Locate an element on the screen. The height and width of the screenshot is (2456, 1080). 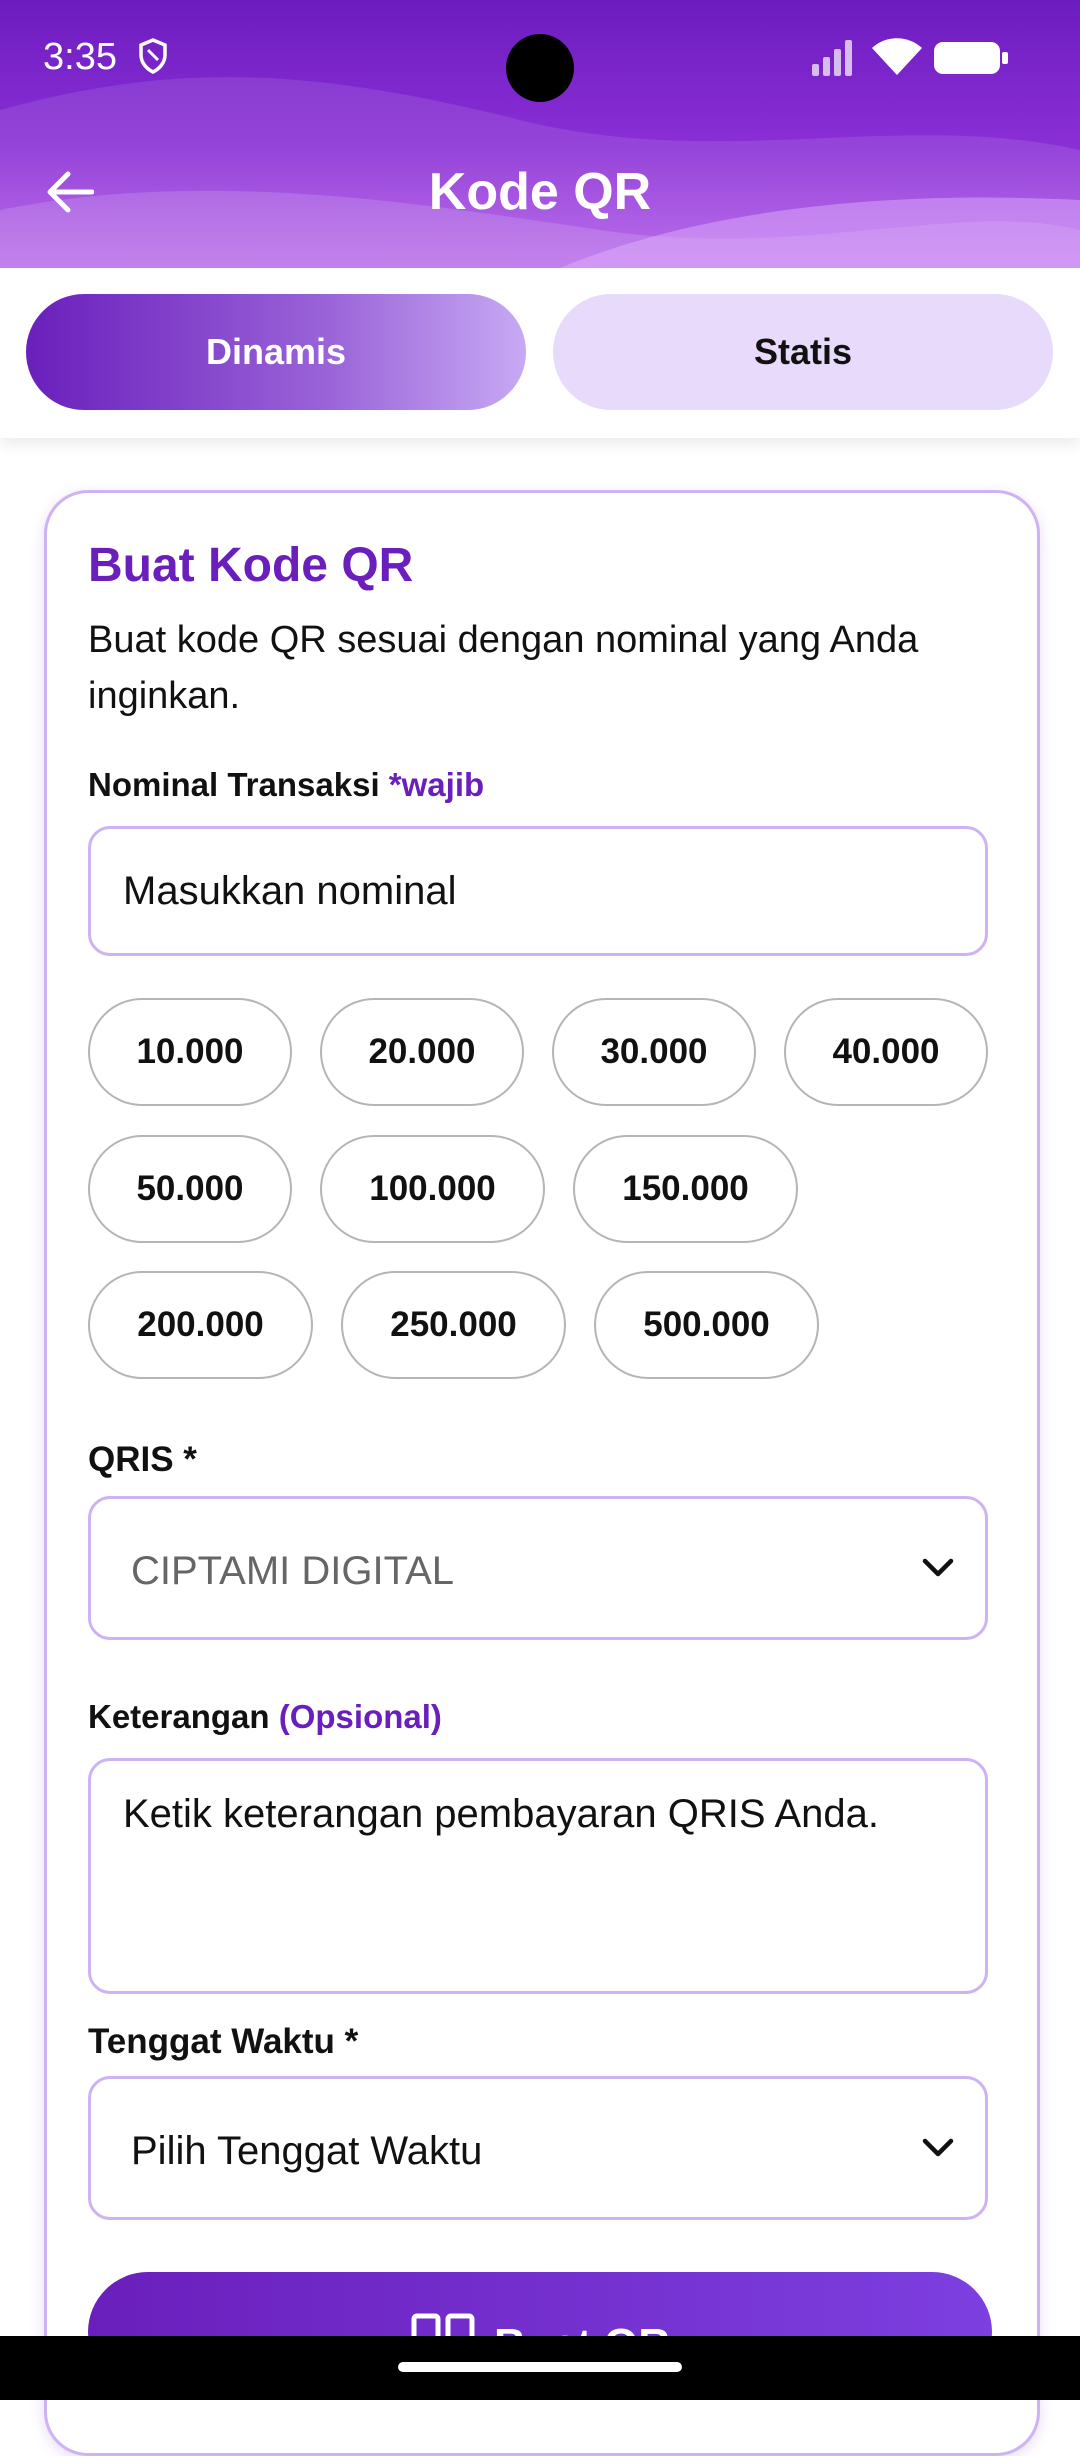
page-title: Kode QR is located at coordinates (540, 192).